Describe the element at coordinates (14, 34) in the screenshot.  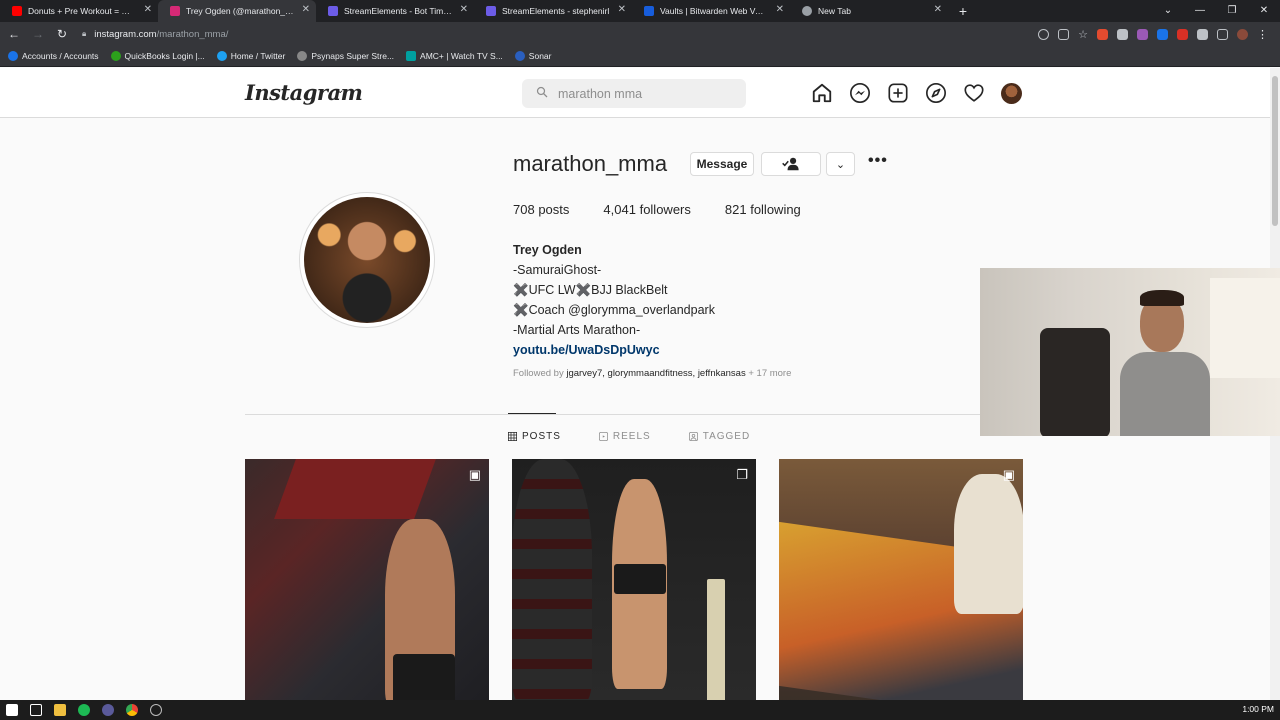
I see `back-arrow-icon: ←` at that location.